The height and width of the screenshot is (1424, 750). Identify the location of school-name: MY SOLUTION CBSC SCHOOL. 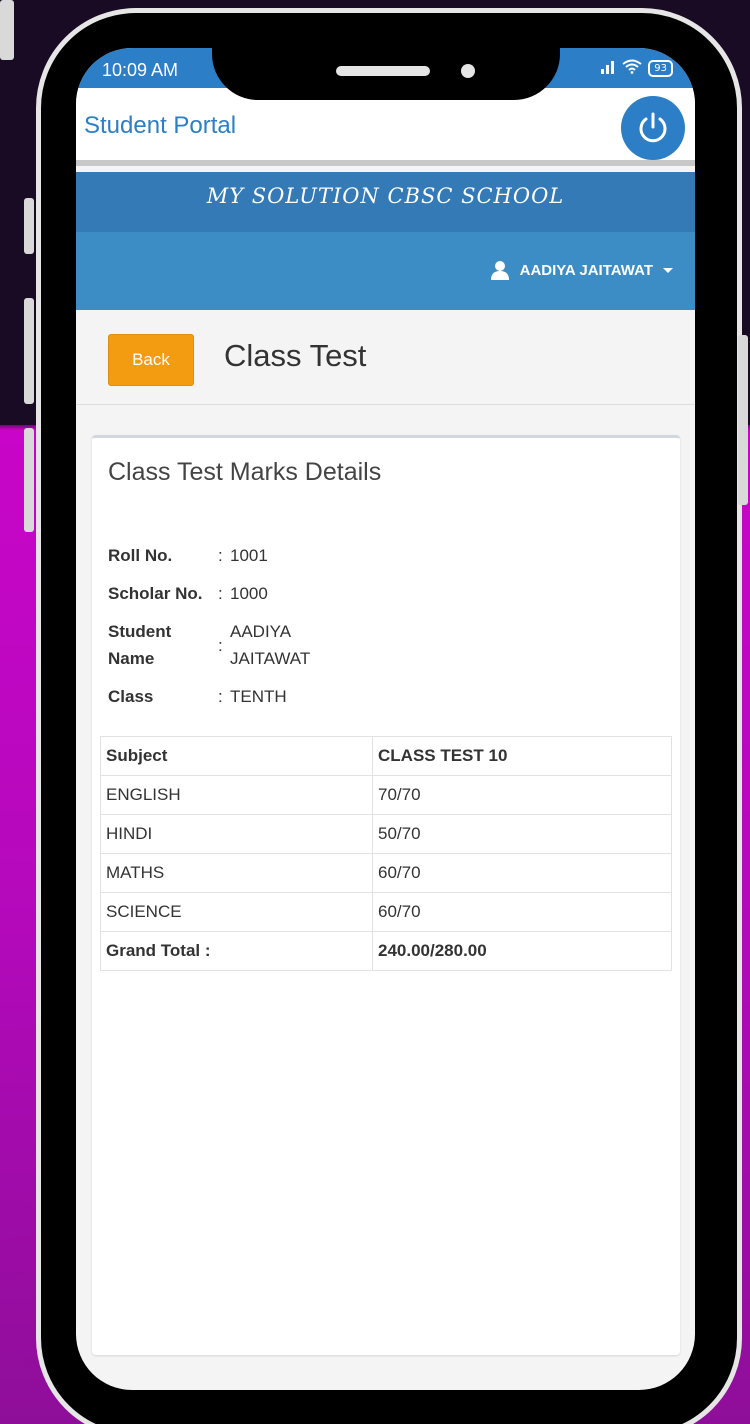
(385, 202).